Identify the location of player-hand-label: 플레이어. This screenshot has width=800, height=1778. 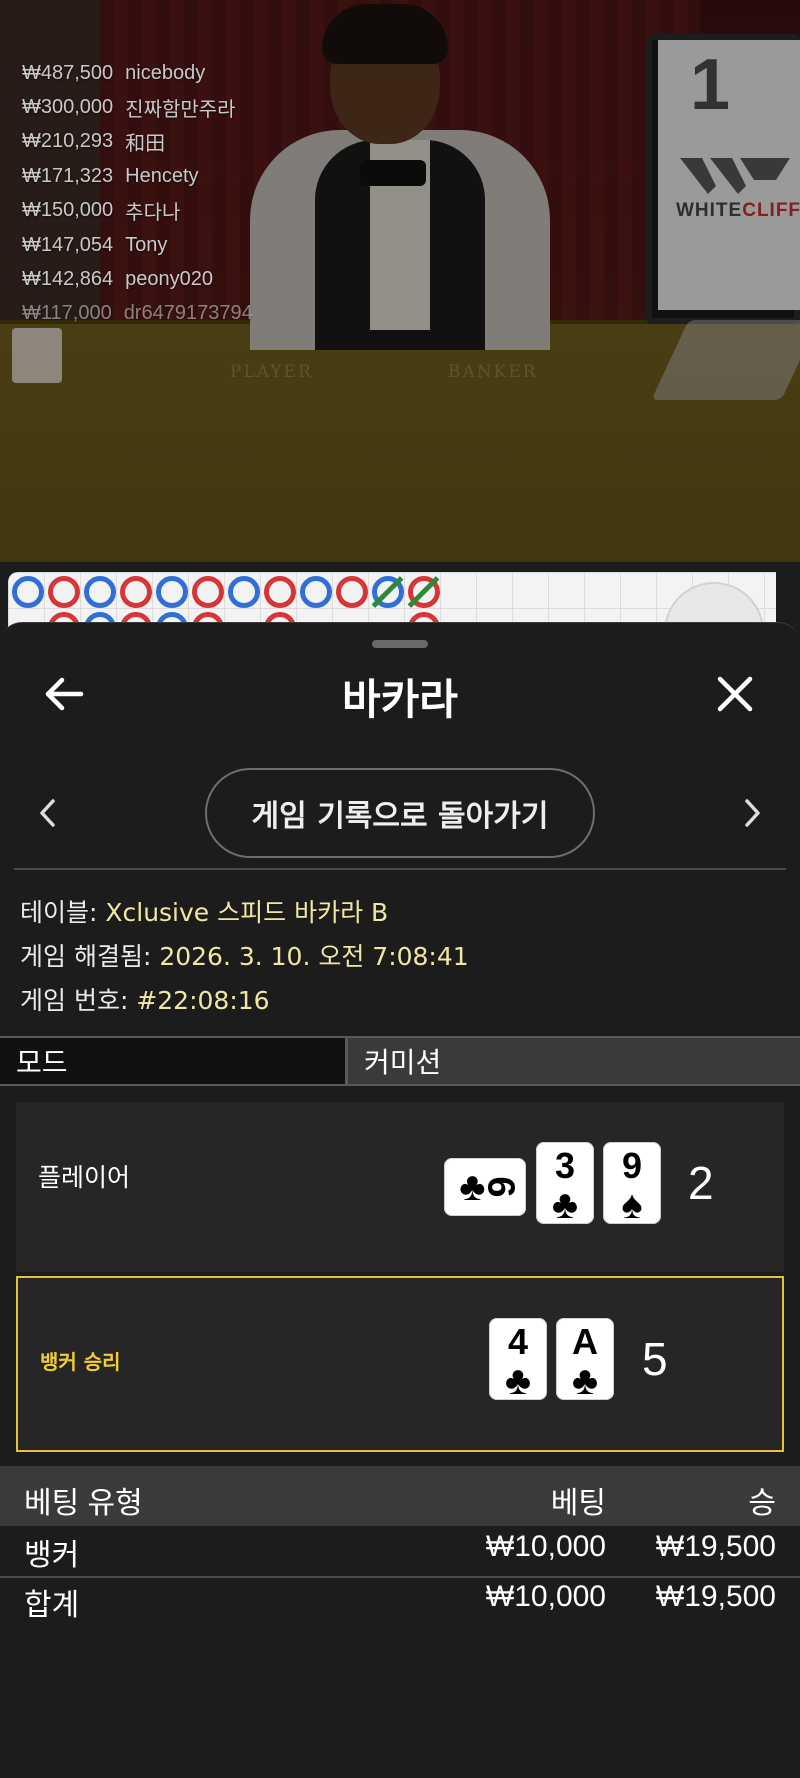
(84, 1177).